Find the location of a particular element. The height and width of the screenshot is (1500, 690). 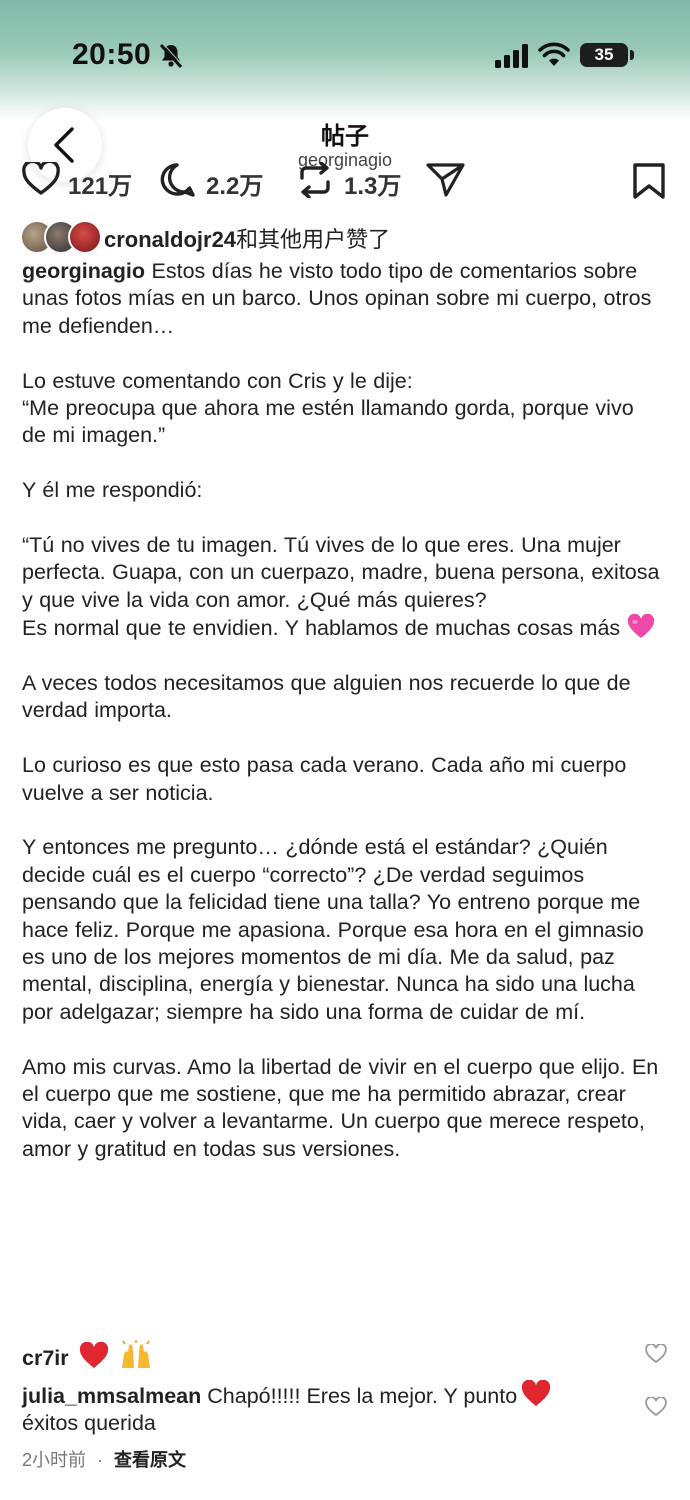

comment-item: cr7ir is located at coordinates (327, 1356).